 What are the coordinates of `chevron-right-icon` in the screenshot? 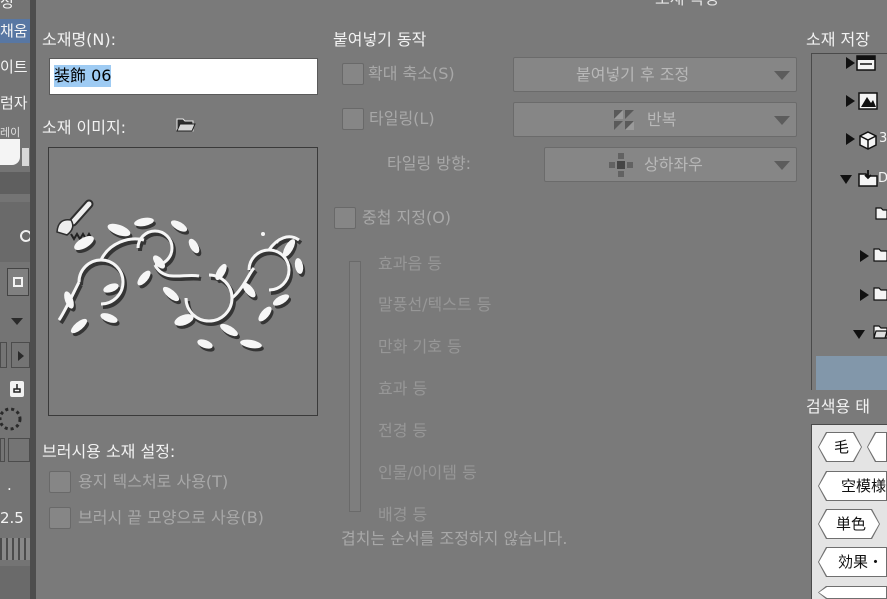 It's located at (21, 356).